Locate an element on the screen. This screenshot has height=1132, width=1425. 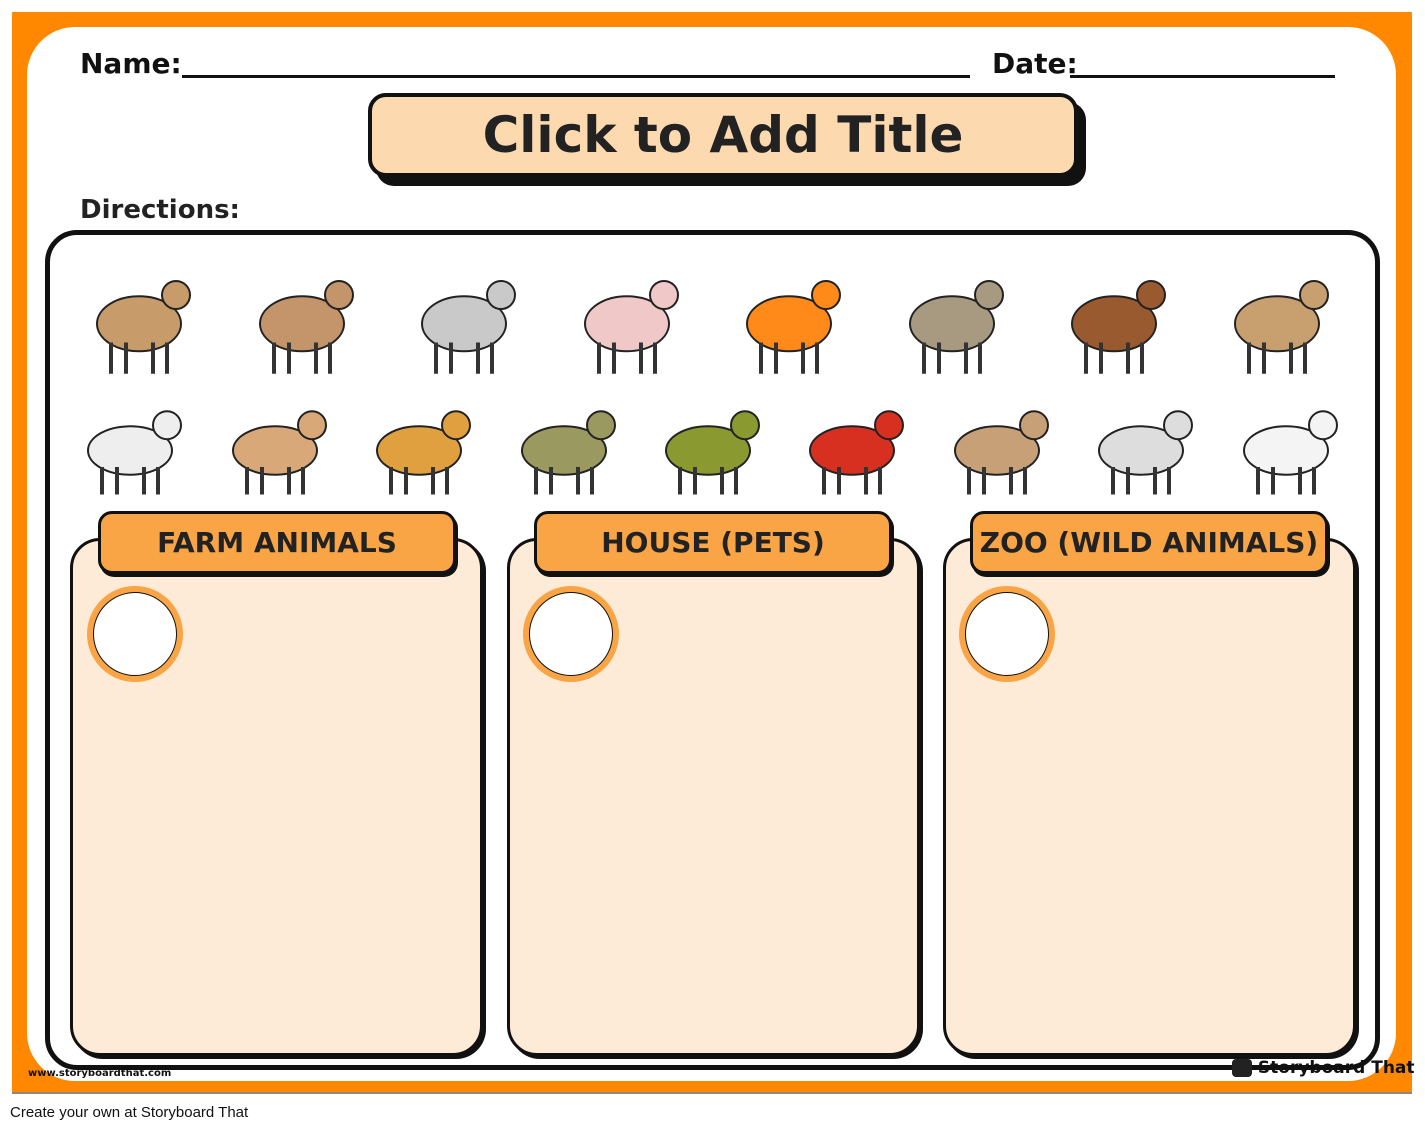
logo-text: Storyboard That is located at coordinates (1336, 1068).